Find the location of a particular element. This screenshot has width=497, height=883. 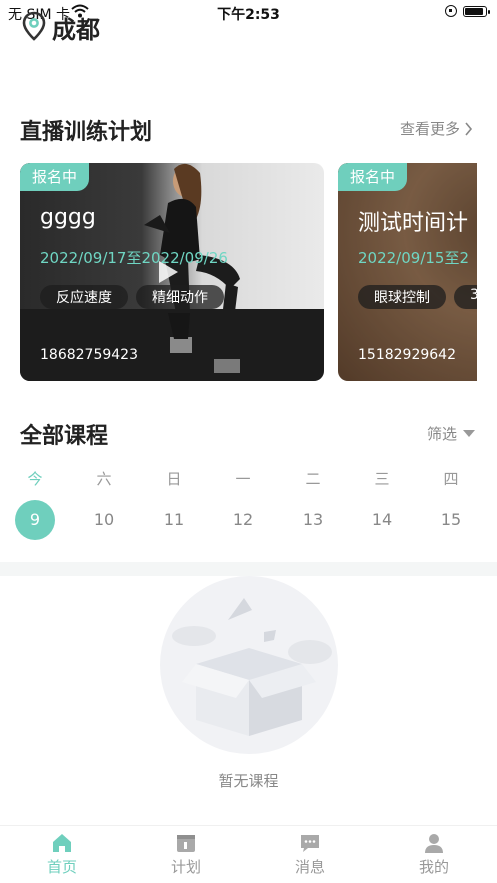

profile-icon is located at coordinates (434, 843).